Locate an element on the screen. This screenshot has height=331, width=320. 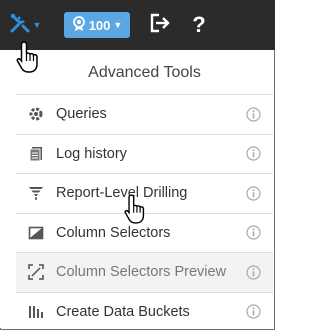
menu-item-label: Create Data Buckets is located at coordinates (150, 312).